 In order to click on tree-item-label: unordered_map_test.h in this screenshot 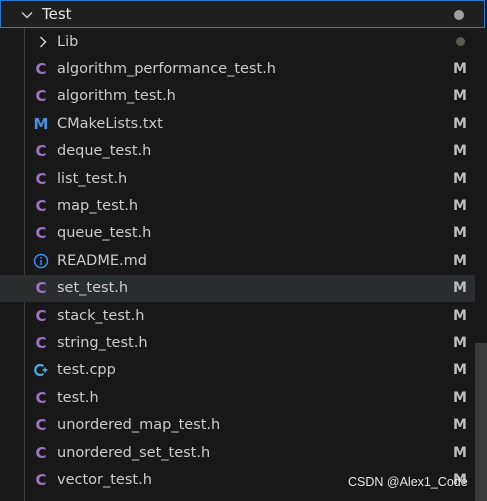, I will do `click(139, 425)`.